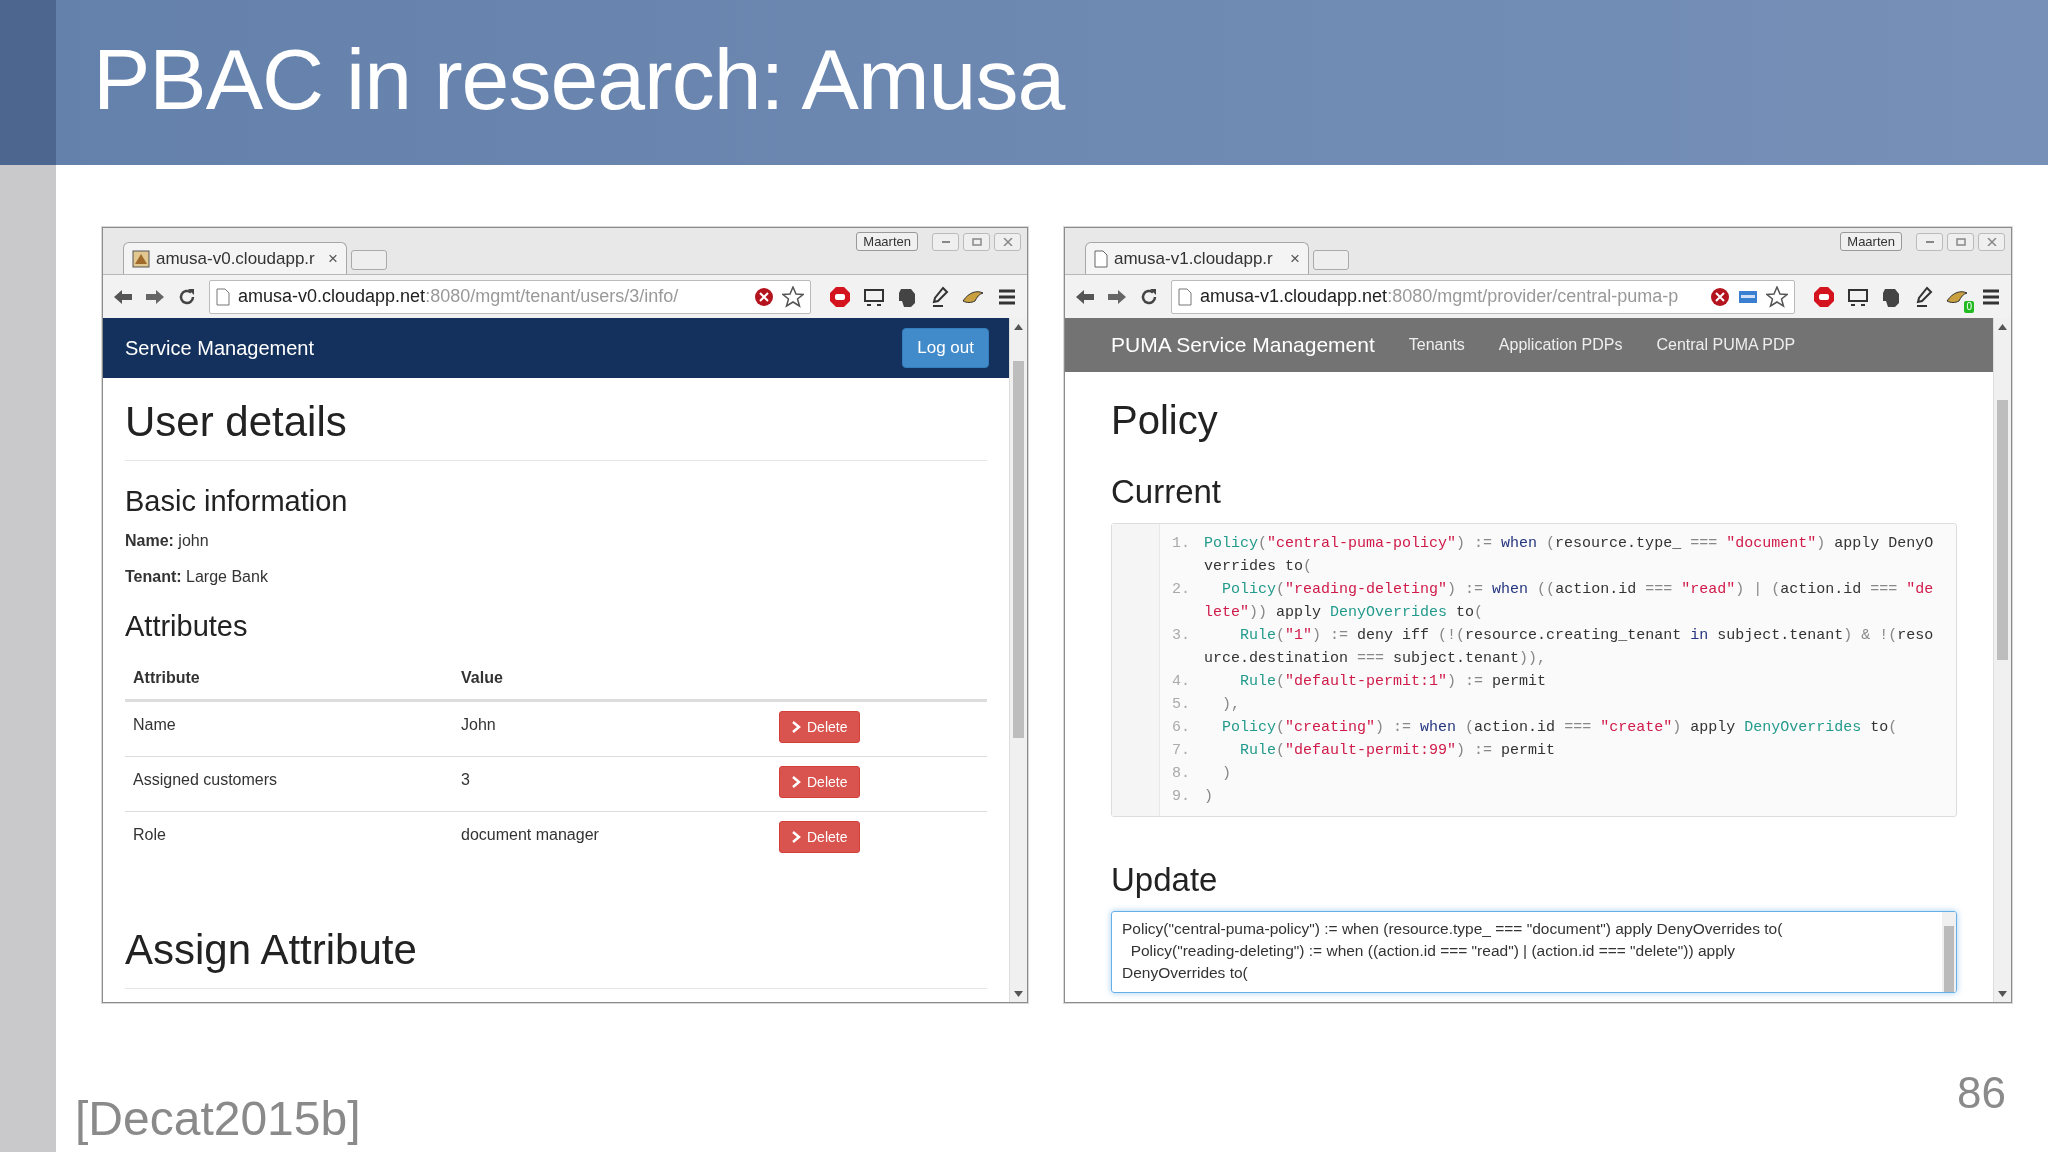  What do you see at coordinates (219, 348) in the screenshot?
I see `brand-text: Service Management` at bounding box center [219, 348].